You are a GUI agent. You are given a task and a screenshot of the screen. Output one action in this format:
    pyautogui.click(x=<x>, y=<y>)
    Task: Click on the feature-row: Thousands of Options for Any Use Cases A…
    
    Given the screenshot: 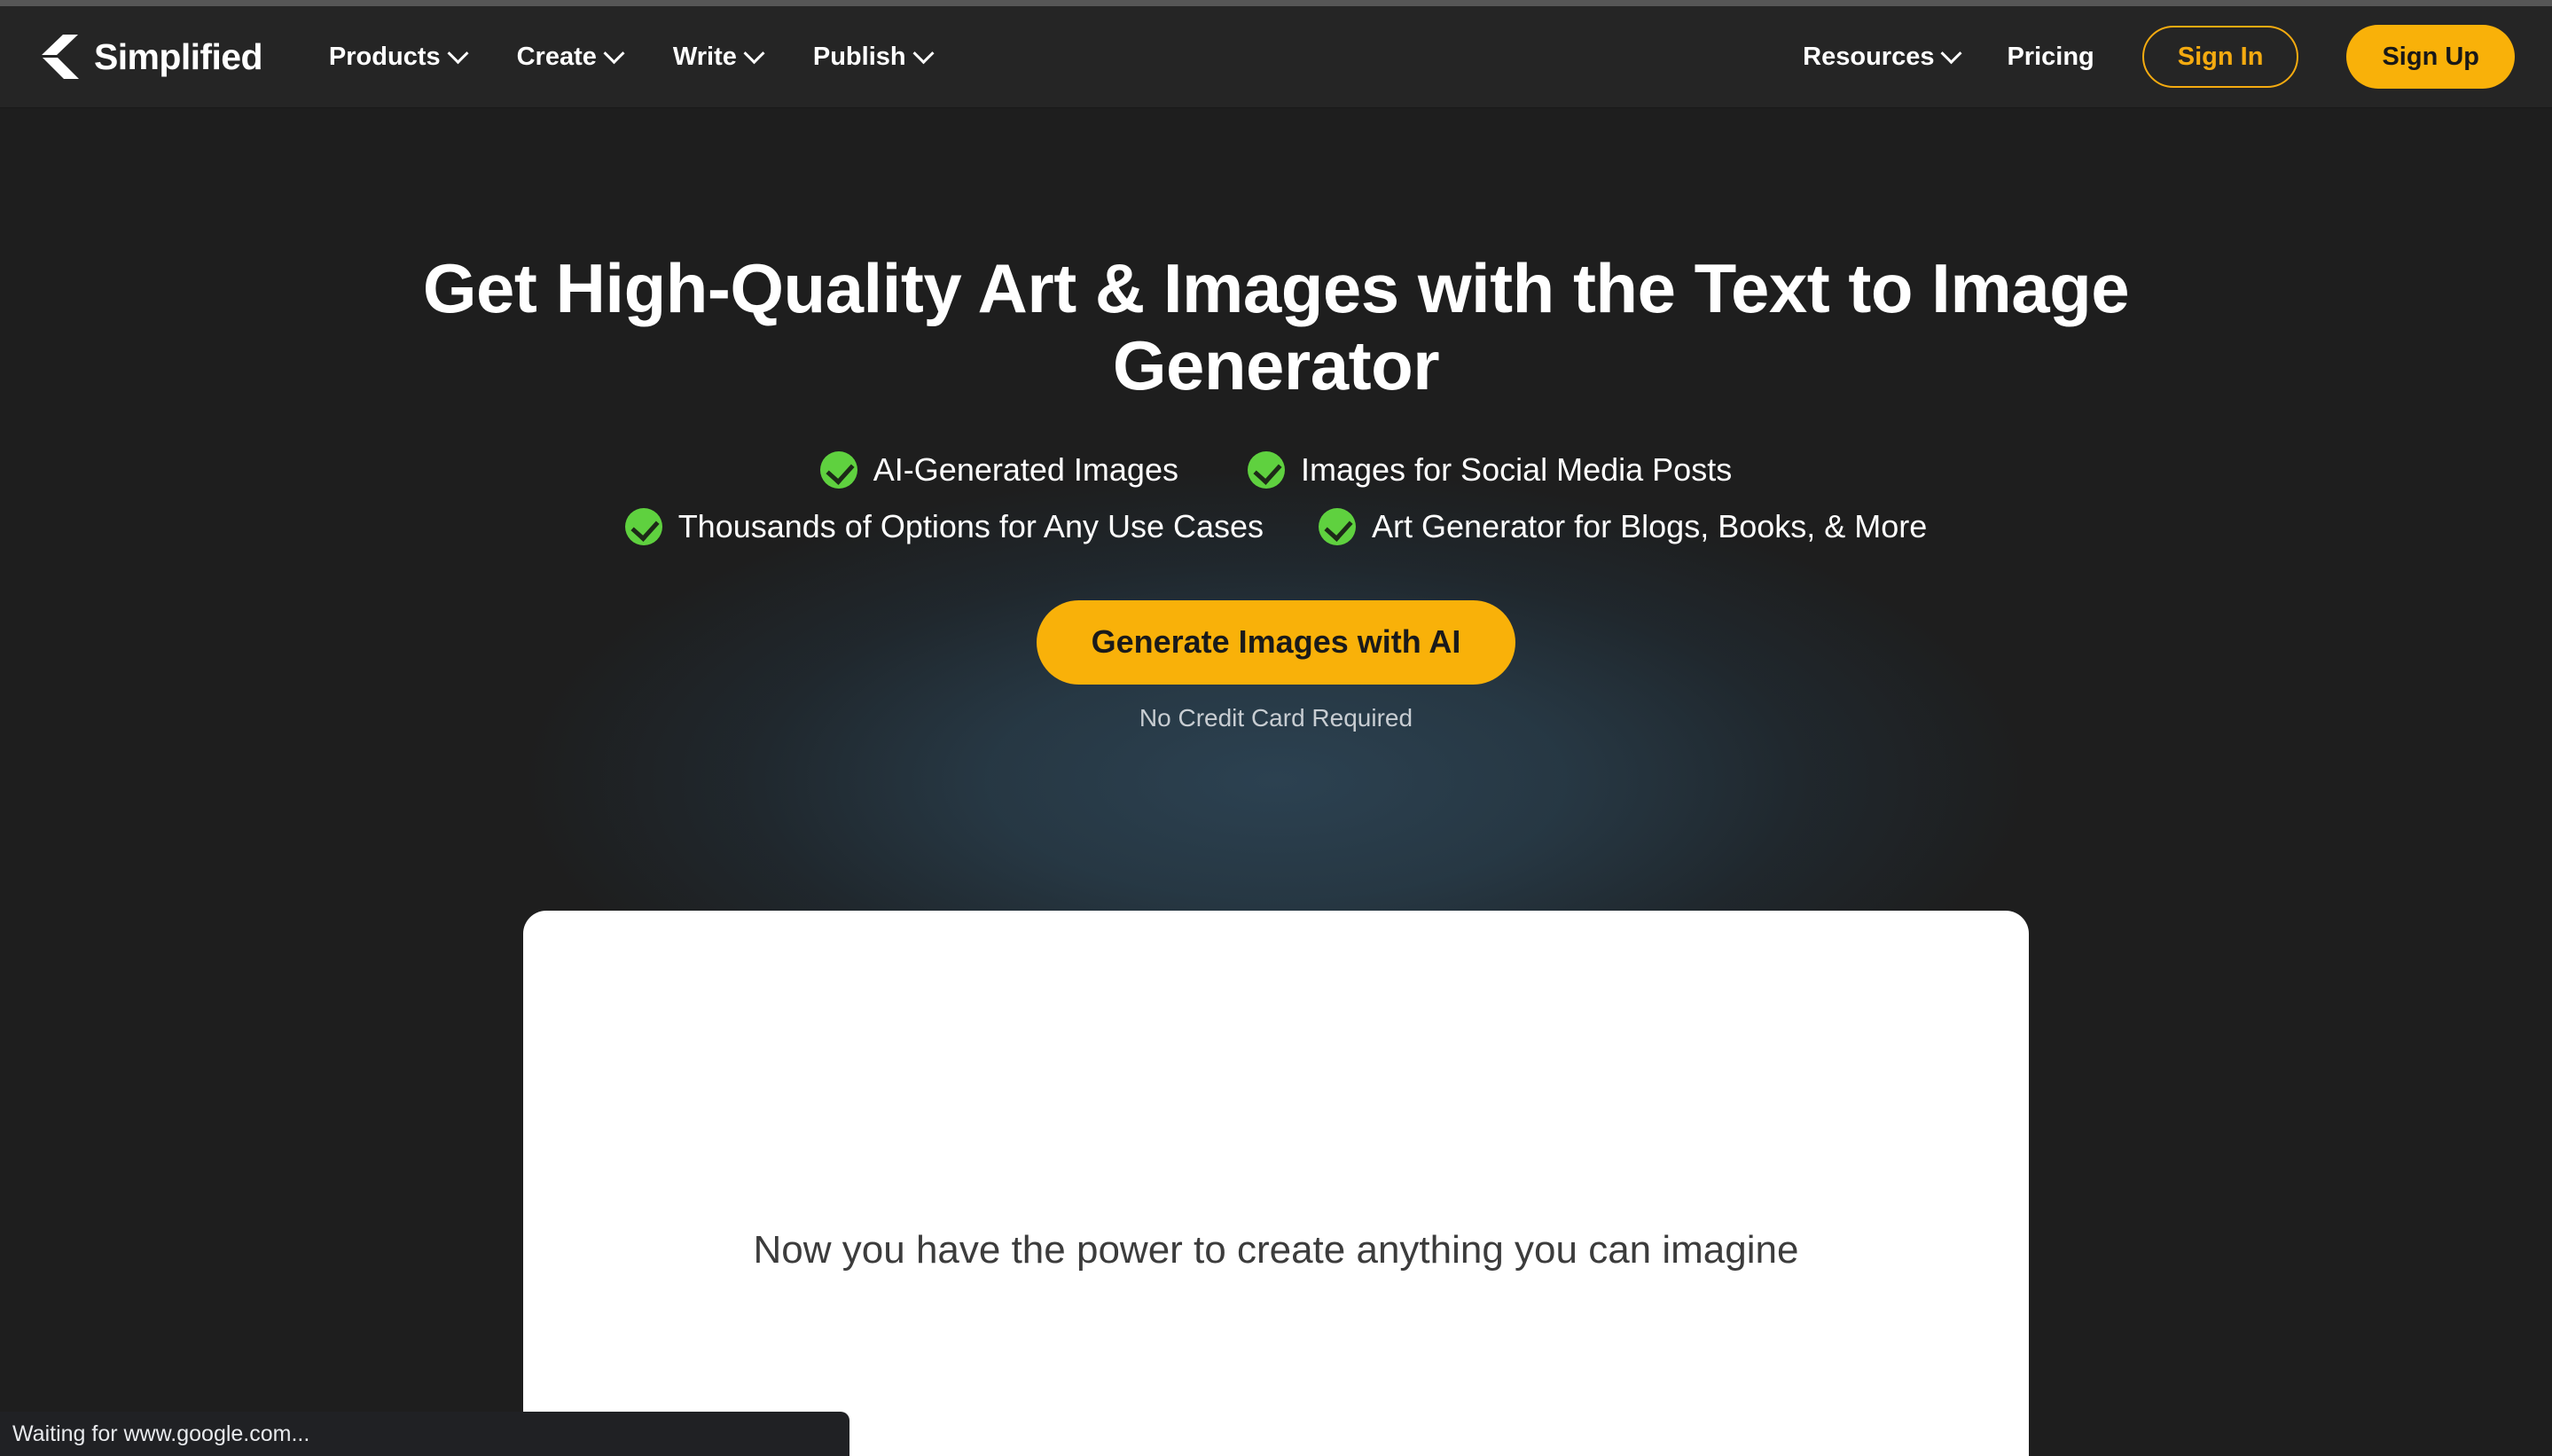 What is the action you would take?
    pyautogui.click(x=1276, y=526)
    